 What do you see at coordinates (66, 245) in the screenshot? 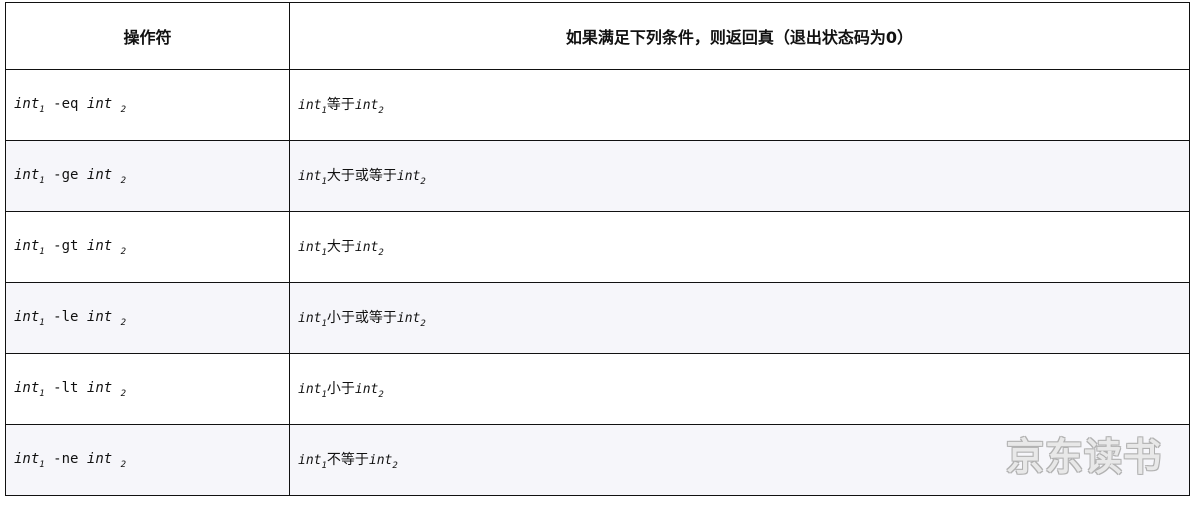
I see `operator-flag: -gt` at bounding box center [66, 245].